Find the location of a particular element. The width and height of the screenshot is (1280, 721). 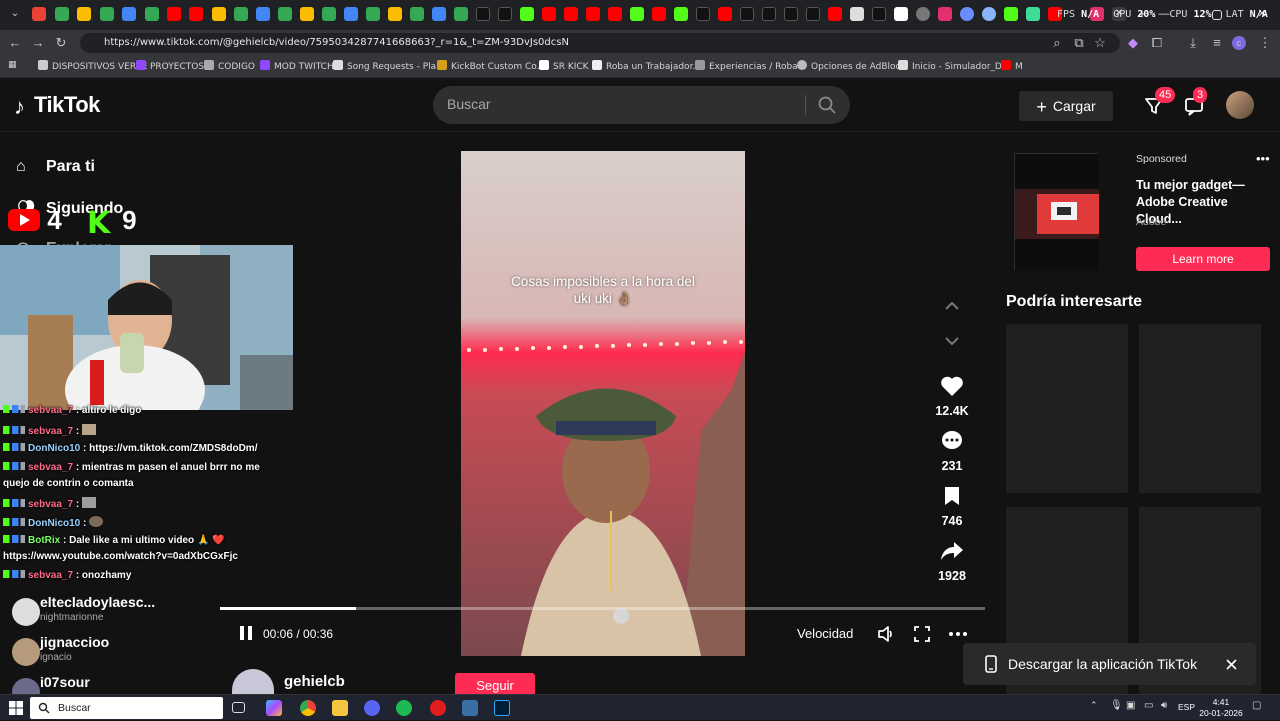

follow-button: Seguir is located at coordinates (495, 684).